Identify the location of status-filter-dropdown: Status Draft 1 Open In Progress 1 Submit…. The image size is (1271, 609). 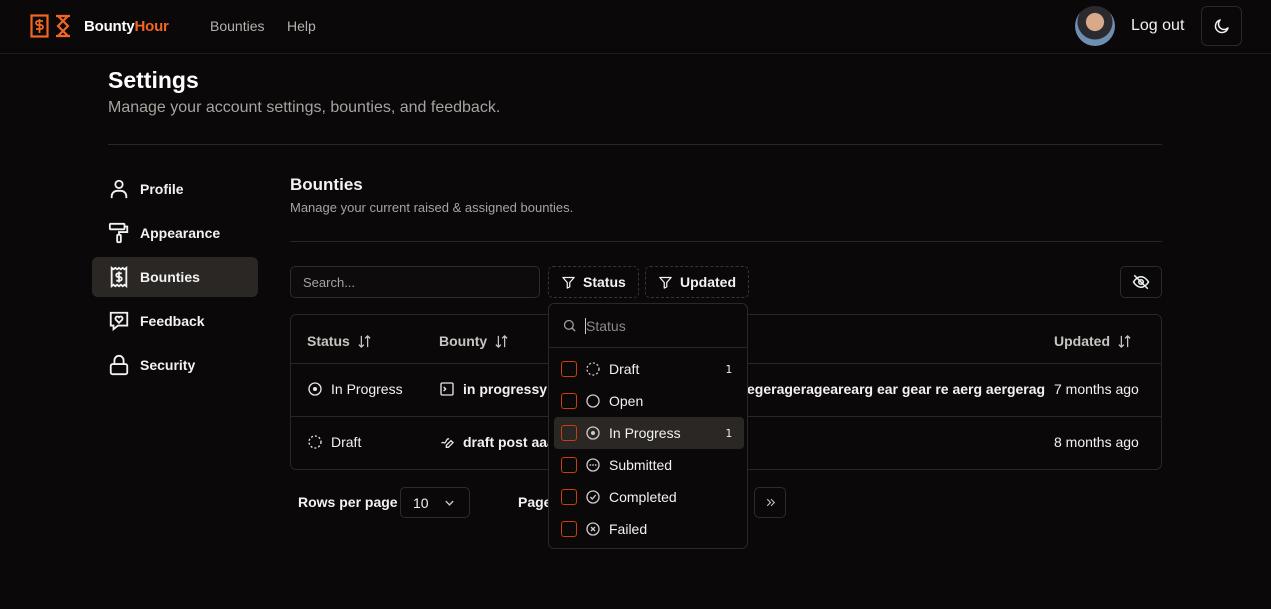
(648, 426).